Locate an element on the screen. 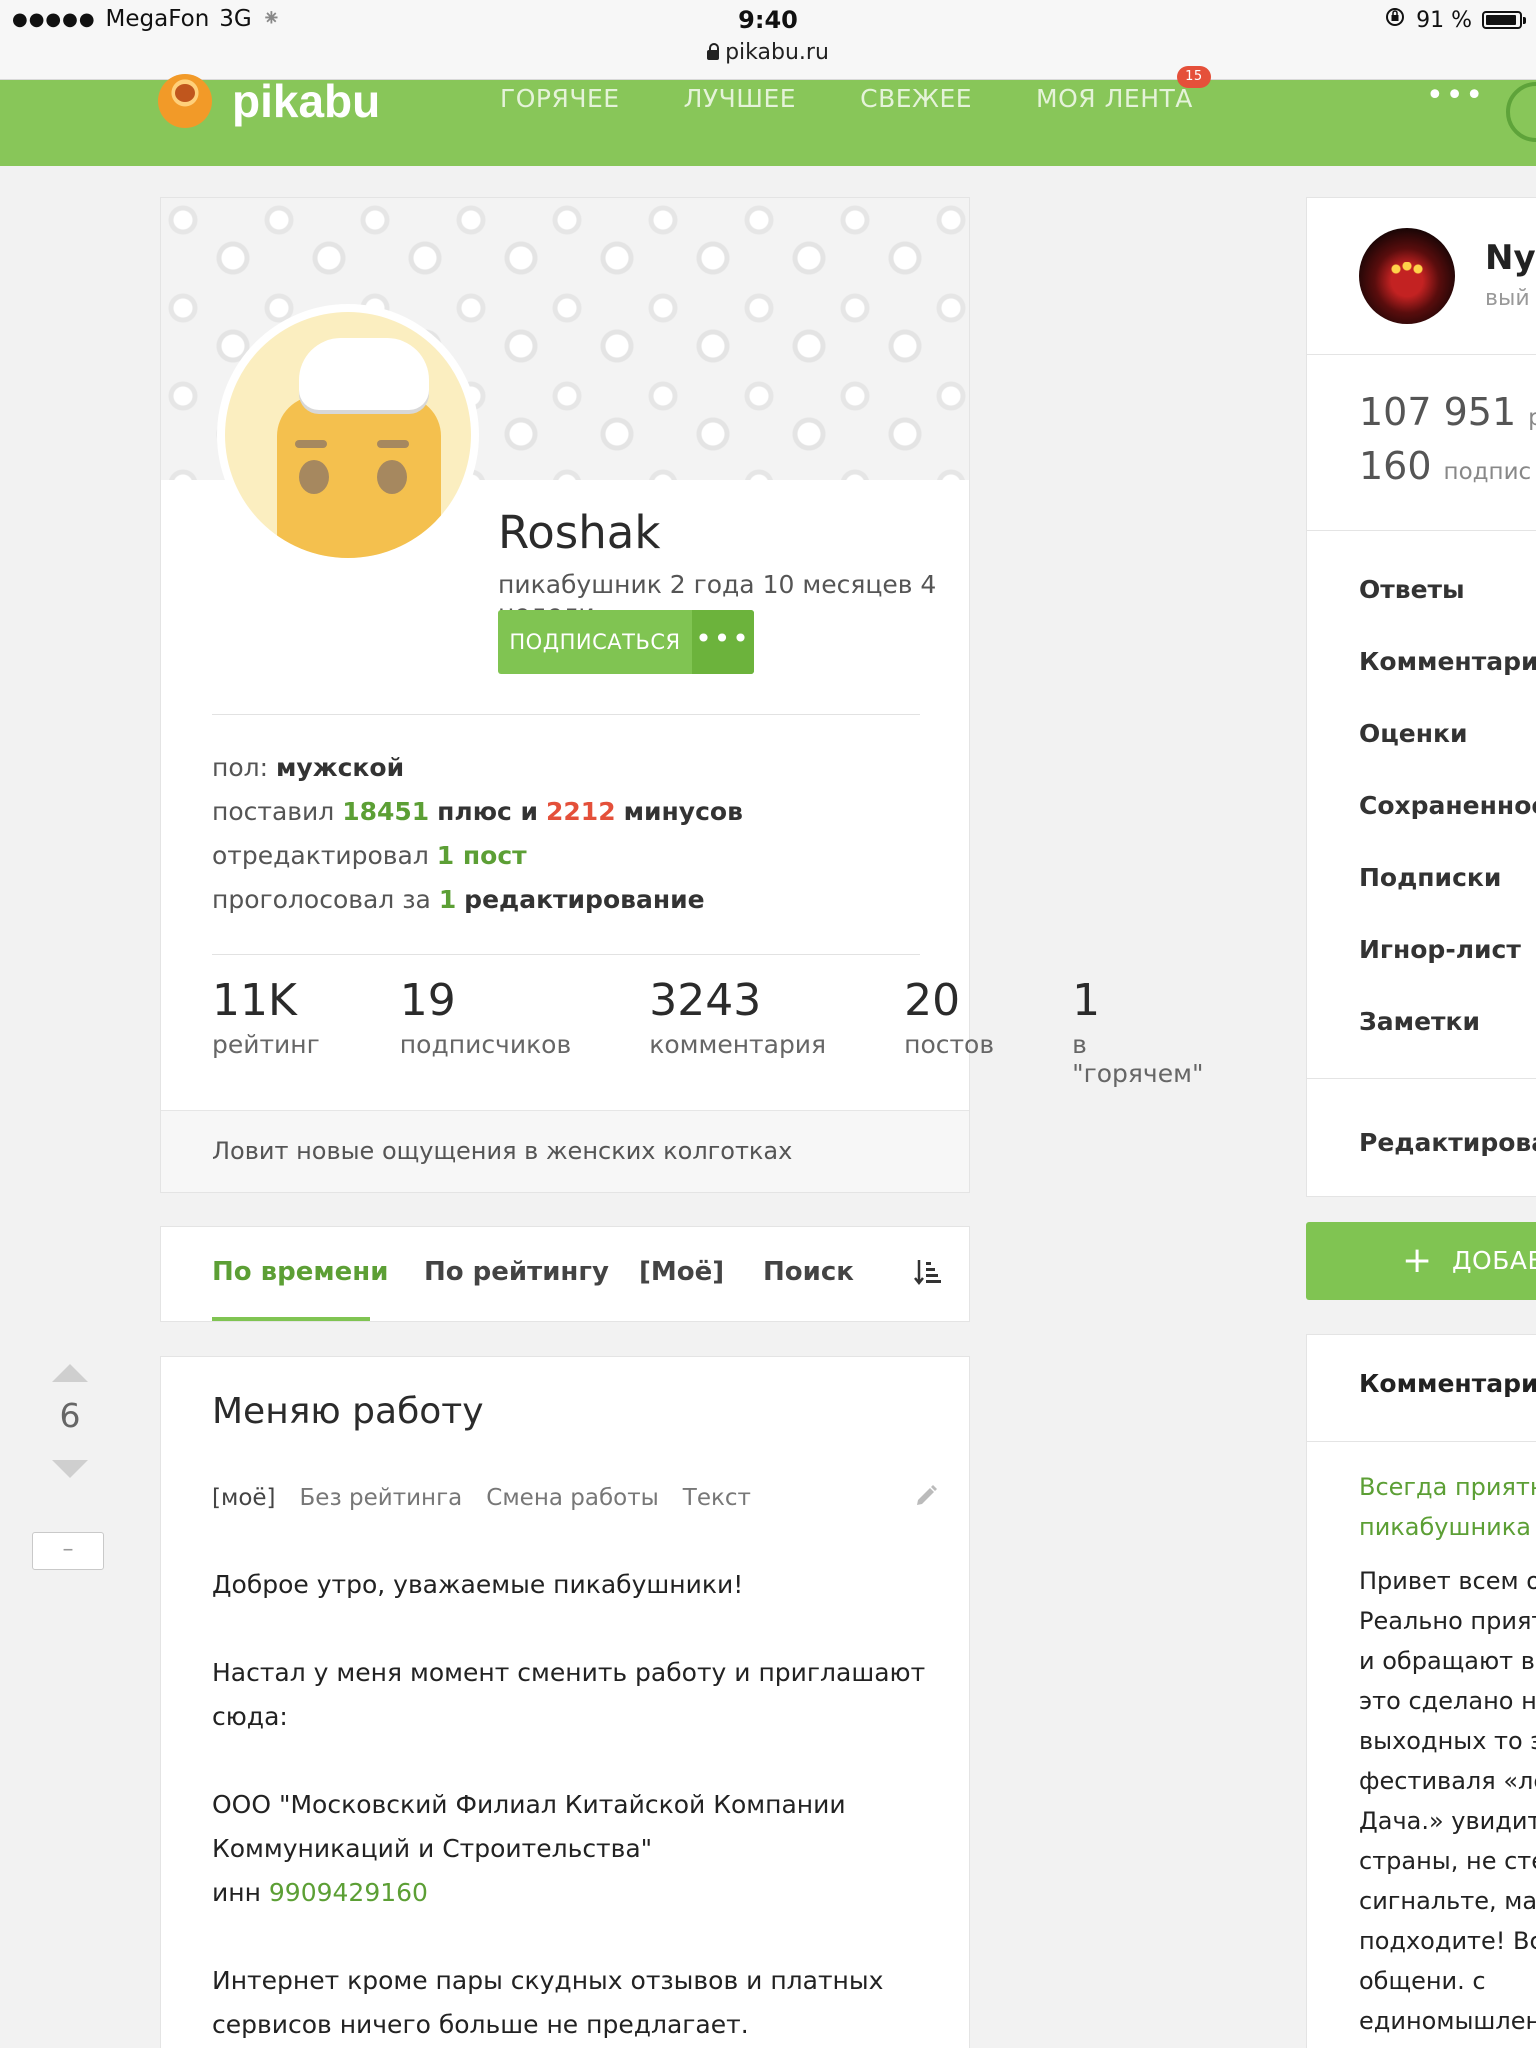 This screenshot has width=1536, height=2048. edit-pencil-icon is located at coordinates (926, 1496).